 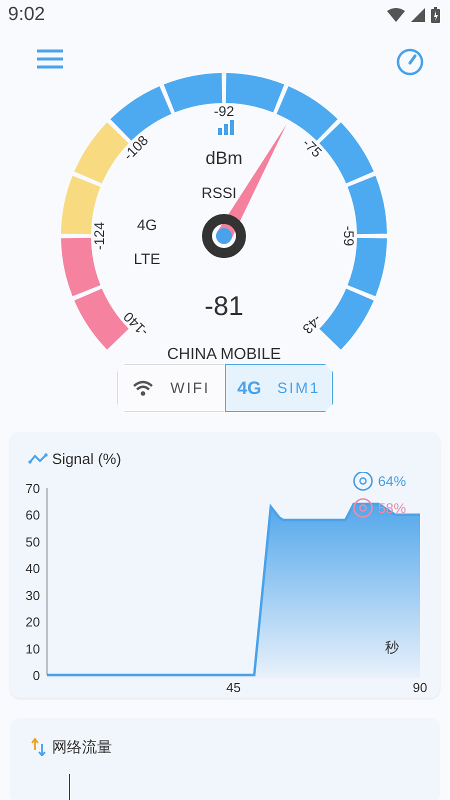 I want to click on y-tick-label: 70, so click(x=33, y=488).